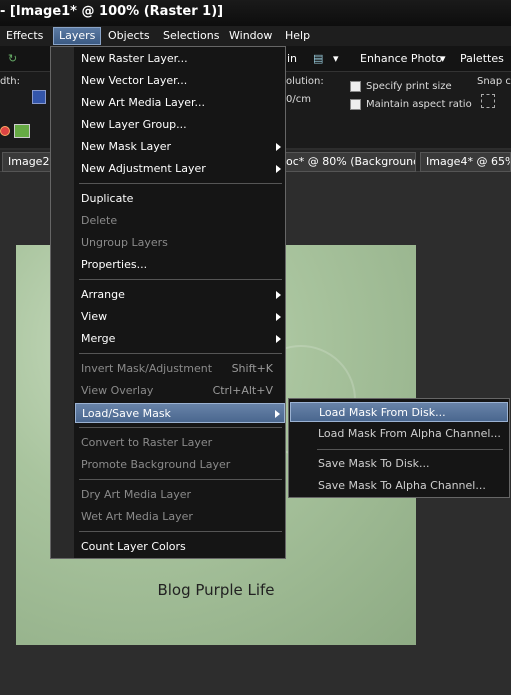 This screenshot has width=511, height=695. What do you see at coordinates (348, 162) in the screenshot?
I see `tab-document: oc* @ 80% (Background)` at bounding box center [348, 162].